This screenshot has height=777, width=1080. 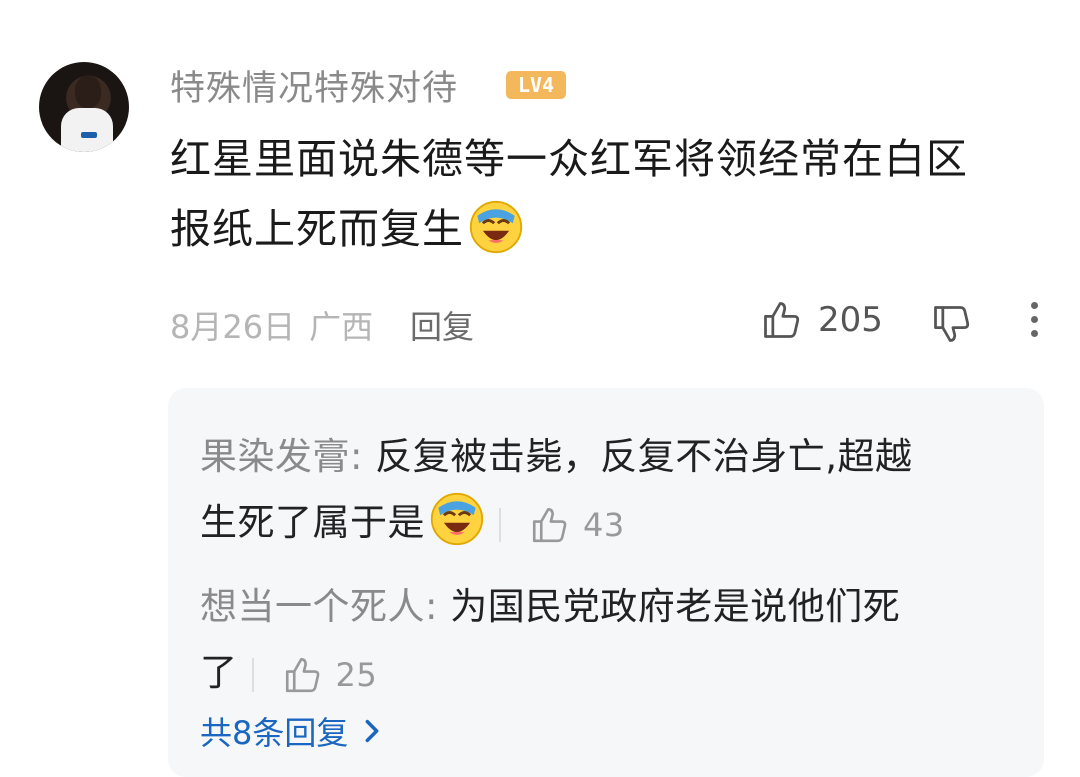 I want to click on avatar, so click(x=84, y=107).